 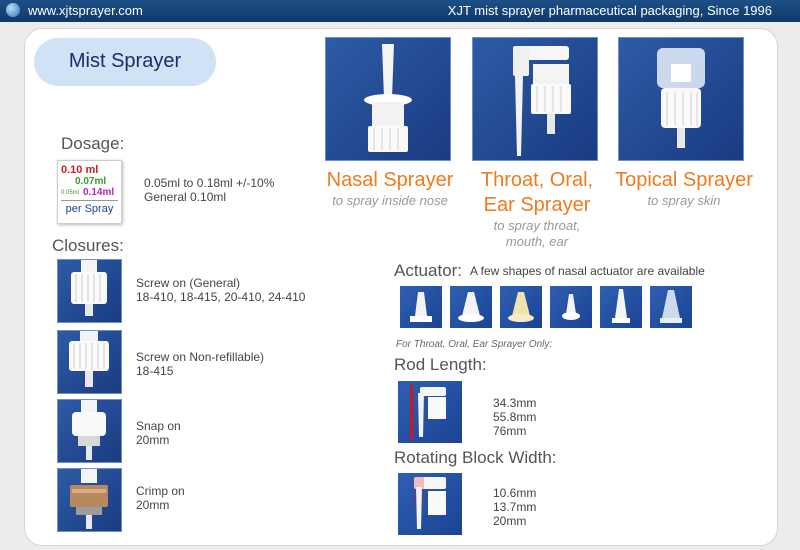 I want to click on cream-actuator-icon, so click(x=521, y=307).